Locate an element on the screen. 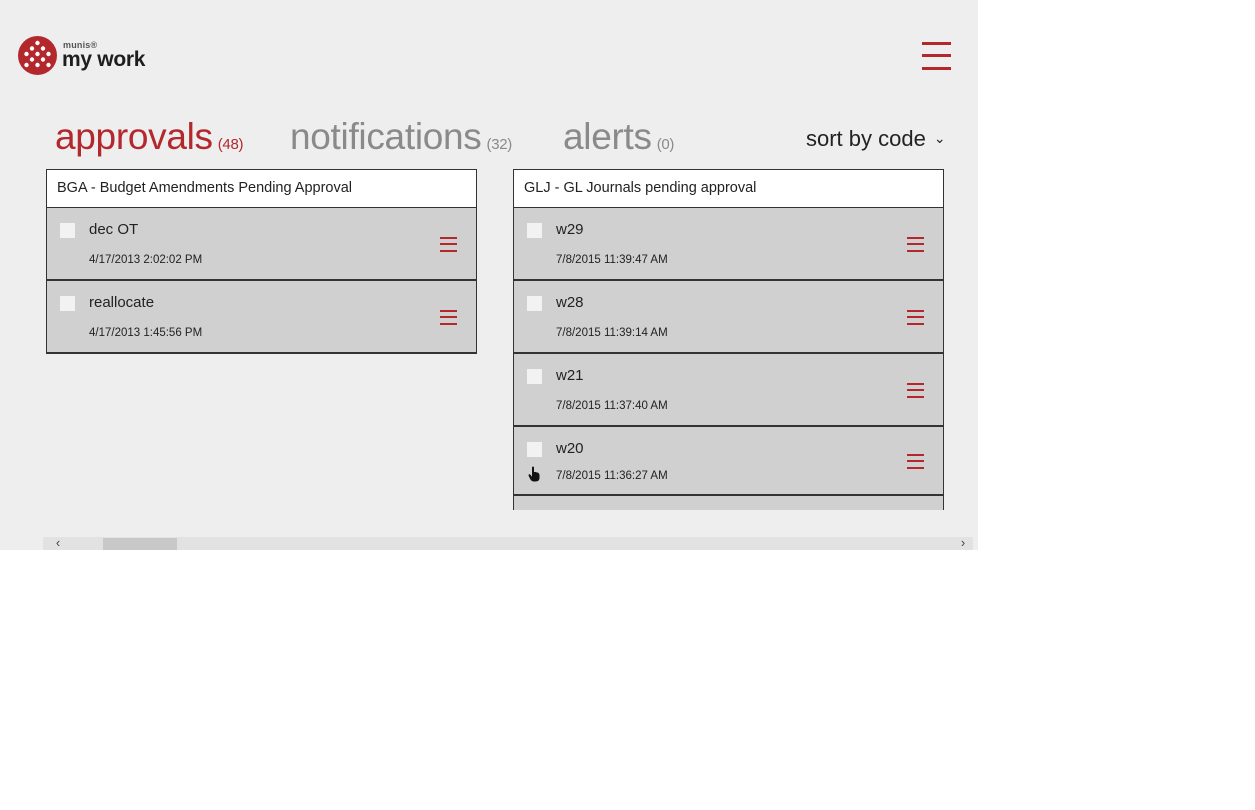 The height and width of the screenshot is (810, 1255). tab-approvals-count: (48) is located at coordinates (230, 144).